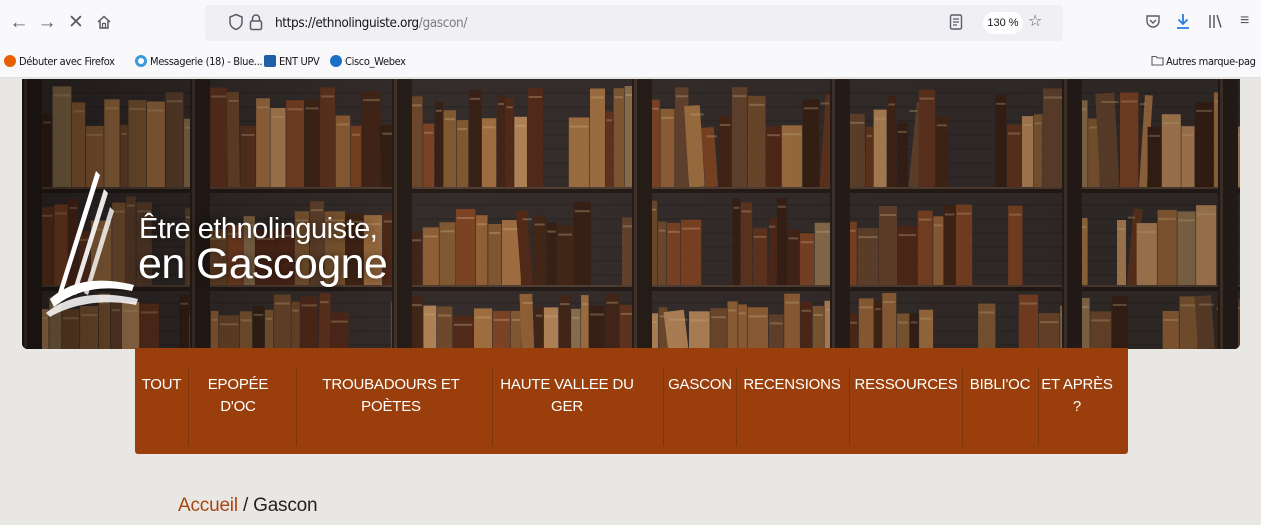 Image resolution: width=1261 pixels, height=525 pixels. Describe the element at coordinates (700, 385) in the screenshot. I see `menu-item-gascon: GASCON` at that location.